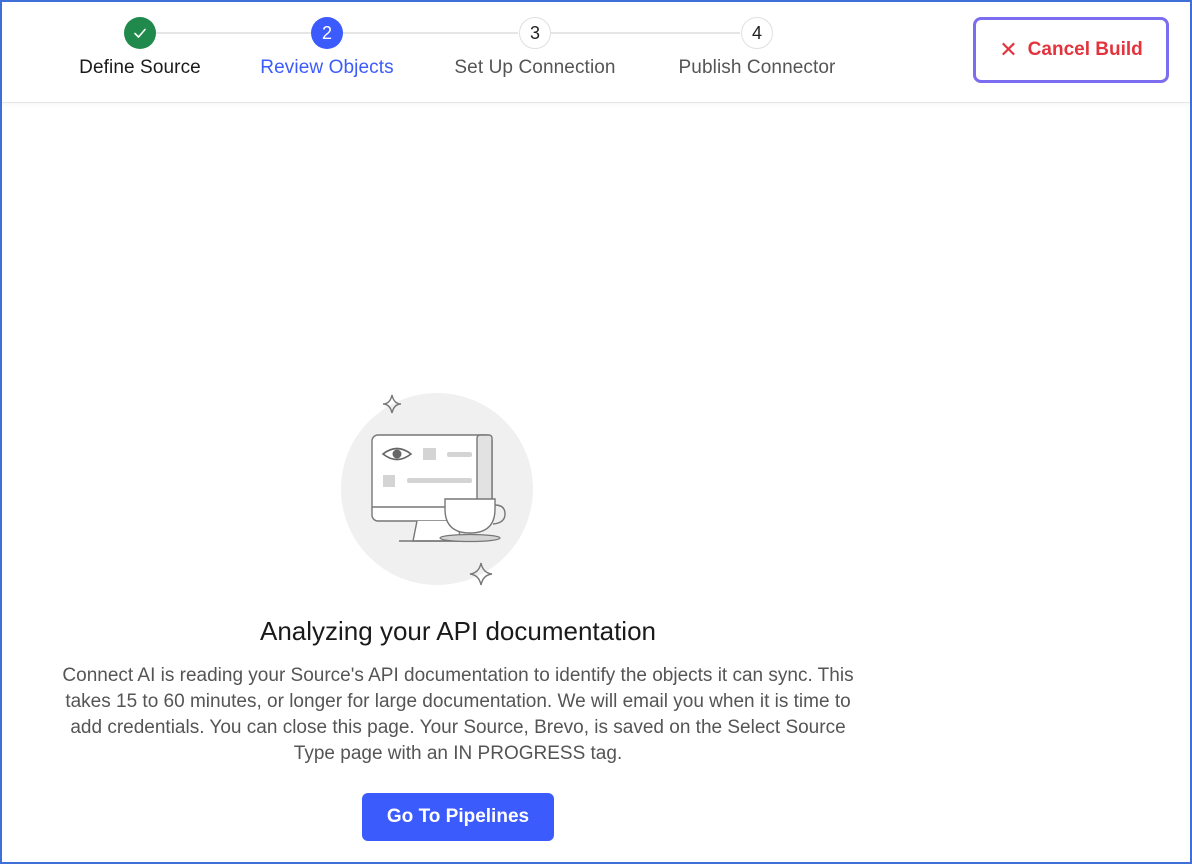  What do you see at coordinates (140, 67) in the screenshot?
I see `step-1-label: Define Source` at bounding box center [140, 67].